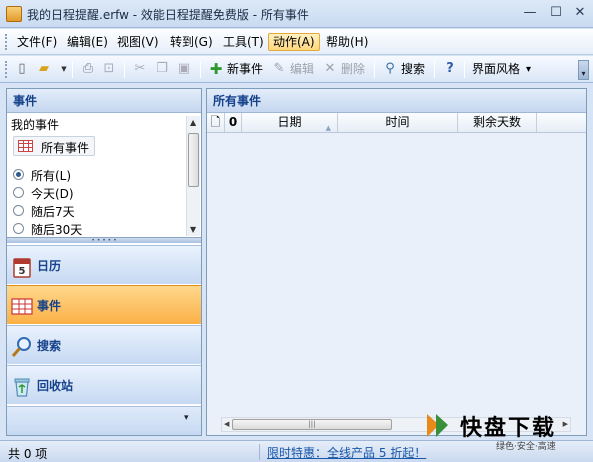 Image resolution: width=593 pixels, height=462 pixels. I want to click on menu-view: 视图(V), so click(138, 42).